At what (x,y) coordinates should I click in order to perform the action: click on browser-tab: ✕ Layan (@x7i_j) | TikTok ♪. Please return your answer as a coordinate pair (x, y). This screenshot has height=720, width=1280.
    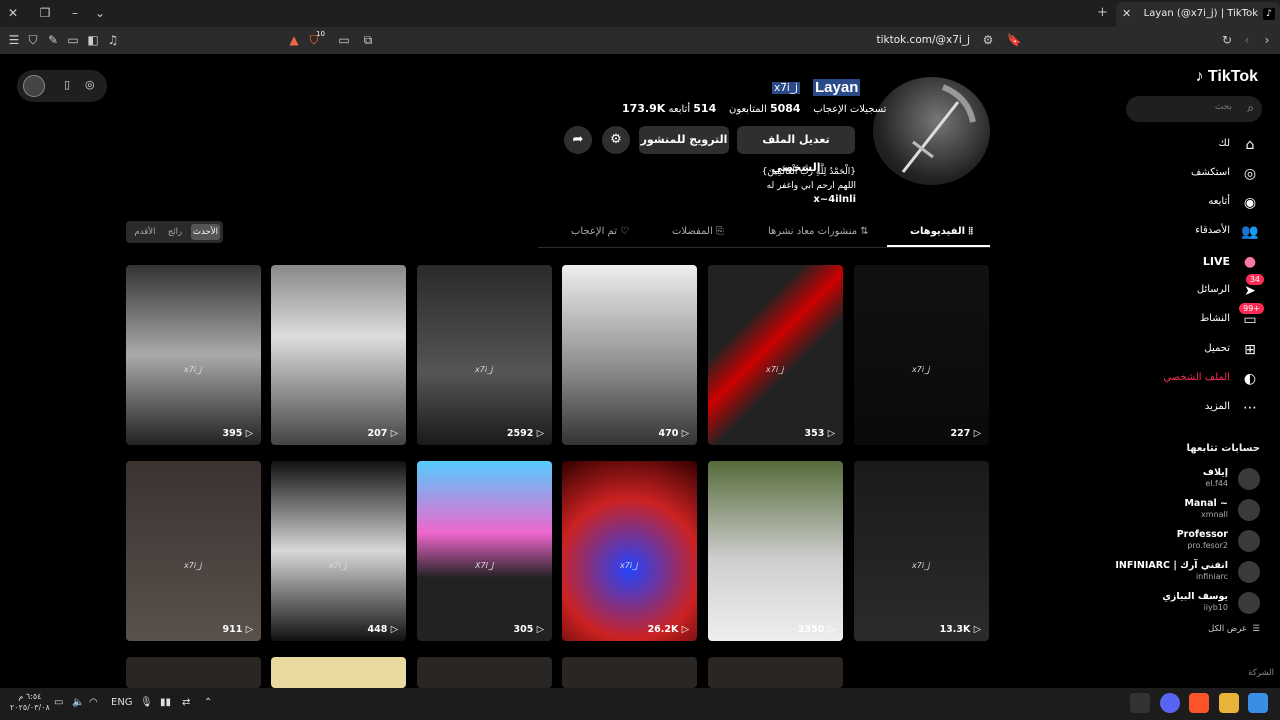
    Looking at the image, I should click on (1198, 14).